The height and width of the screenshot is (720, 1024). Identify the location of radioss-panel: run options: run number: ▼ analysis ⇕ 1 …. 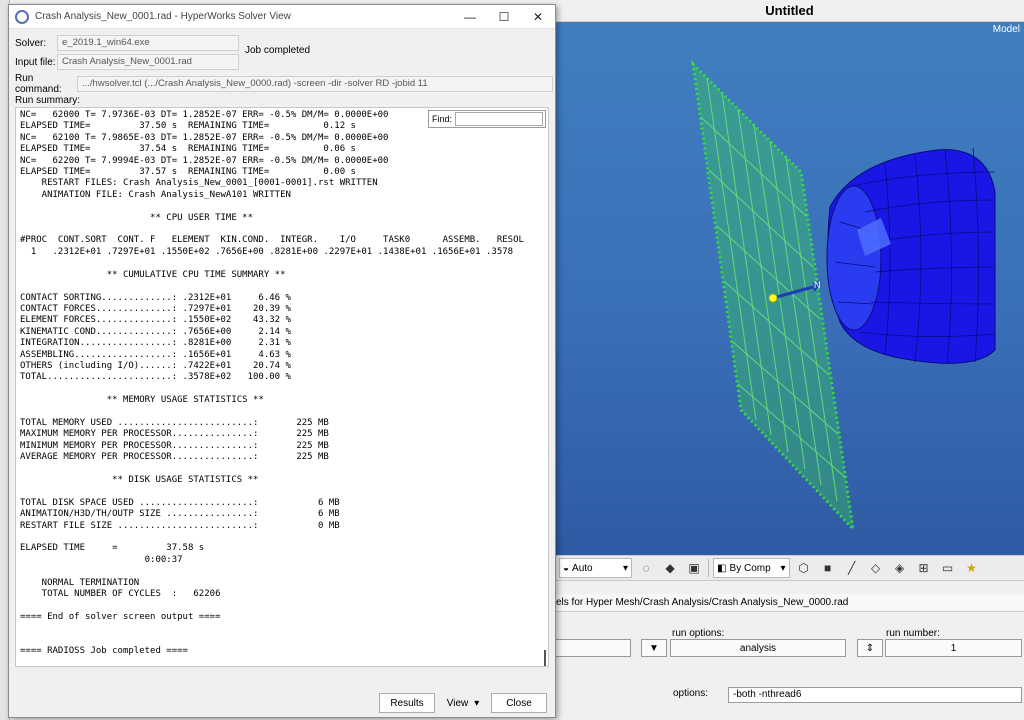
(789, 666).